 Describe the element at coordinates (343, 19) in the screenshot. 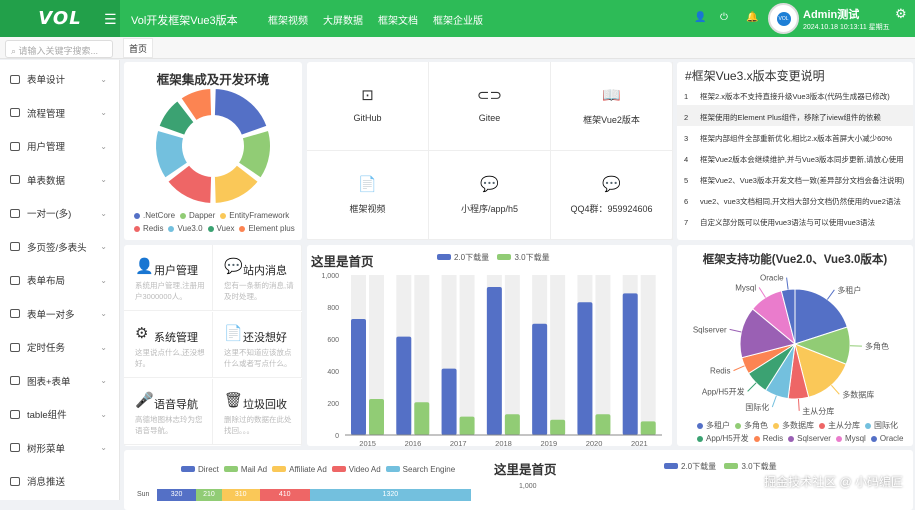

I see `nav-bigscreen: 大屏数据` at that location.